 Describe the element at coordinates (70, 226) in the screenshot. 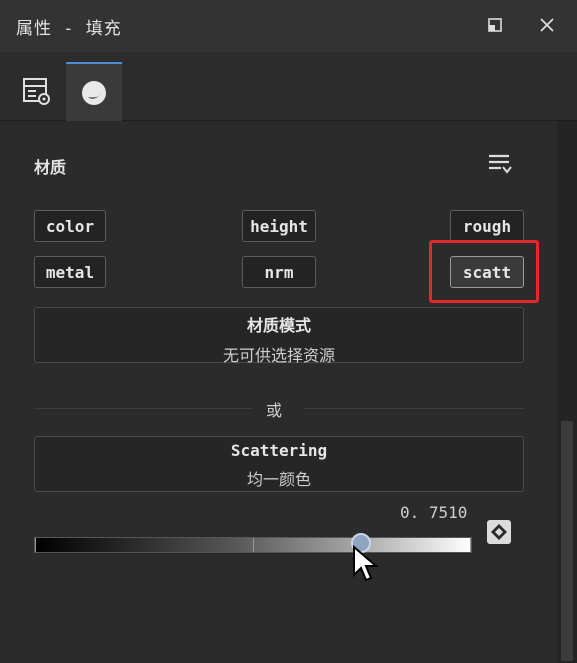

I see `channel-color-button: color` at that location.